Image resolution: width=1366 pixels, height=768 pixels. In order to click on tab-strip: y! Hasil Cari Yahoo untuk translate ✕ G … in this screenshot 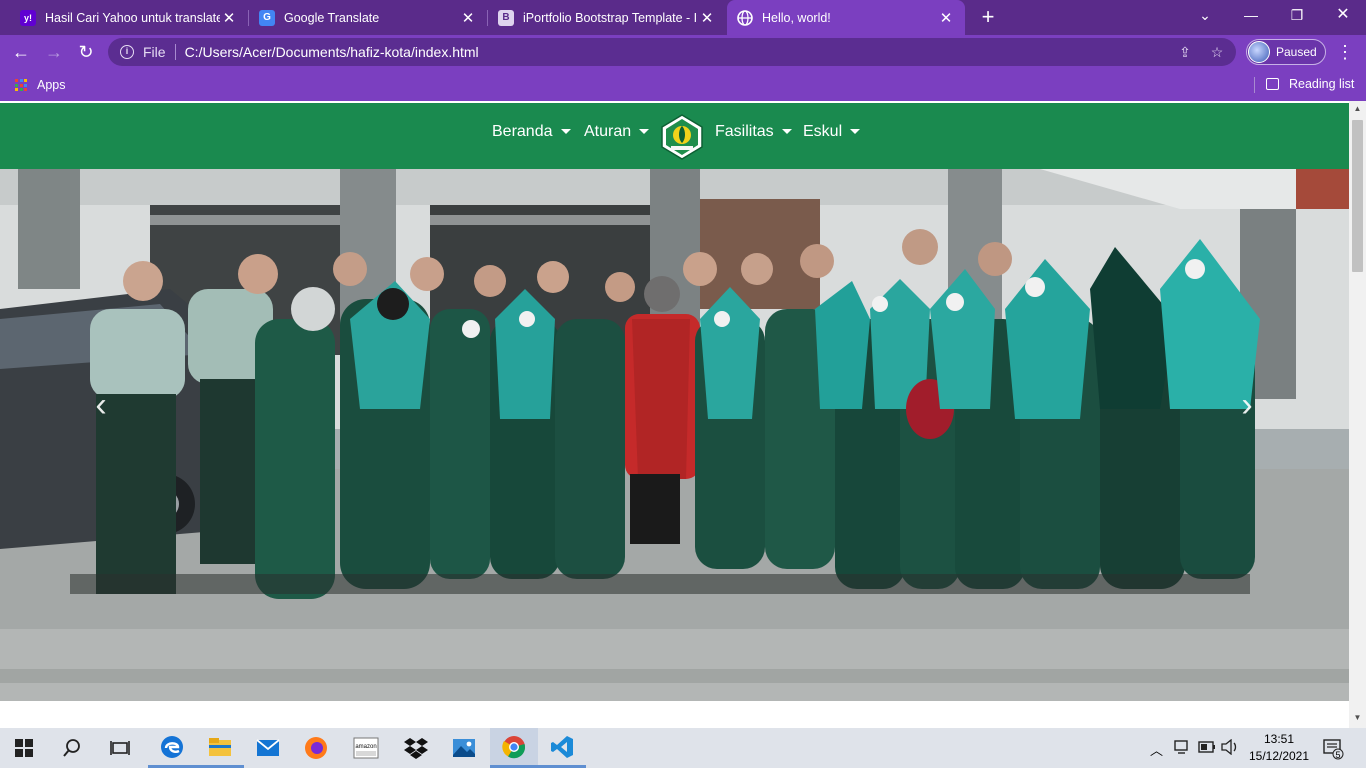, I will do `click(683, 17)`.